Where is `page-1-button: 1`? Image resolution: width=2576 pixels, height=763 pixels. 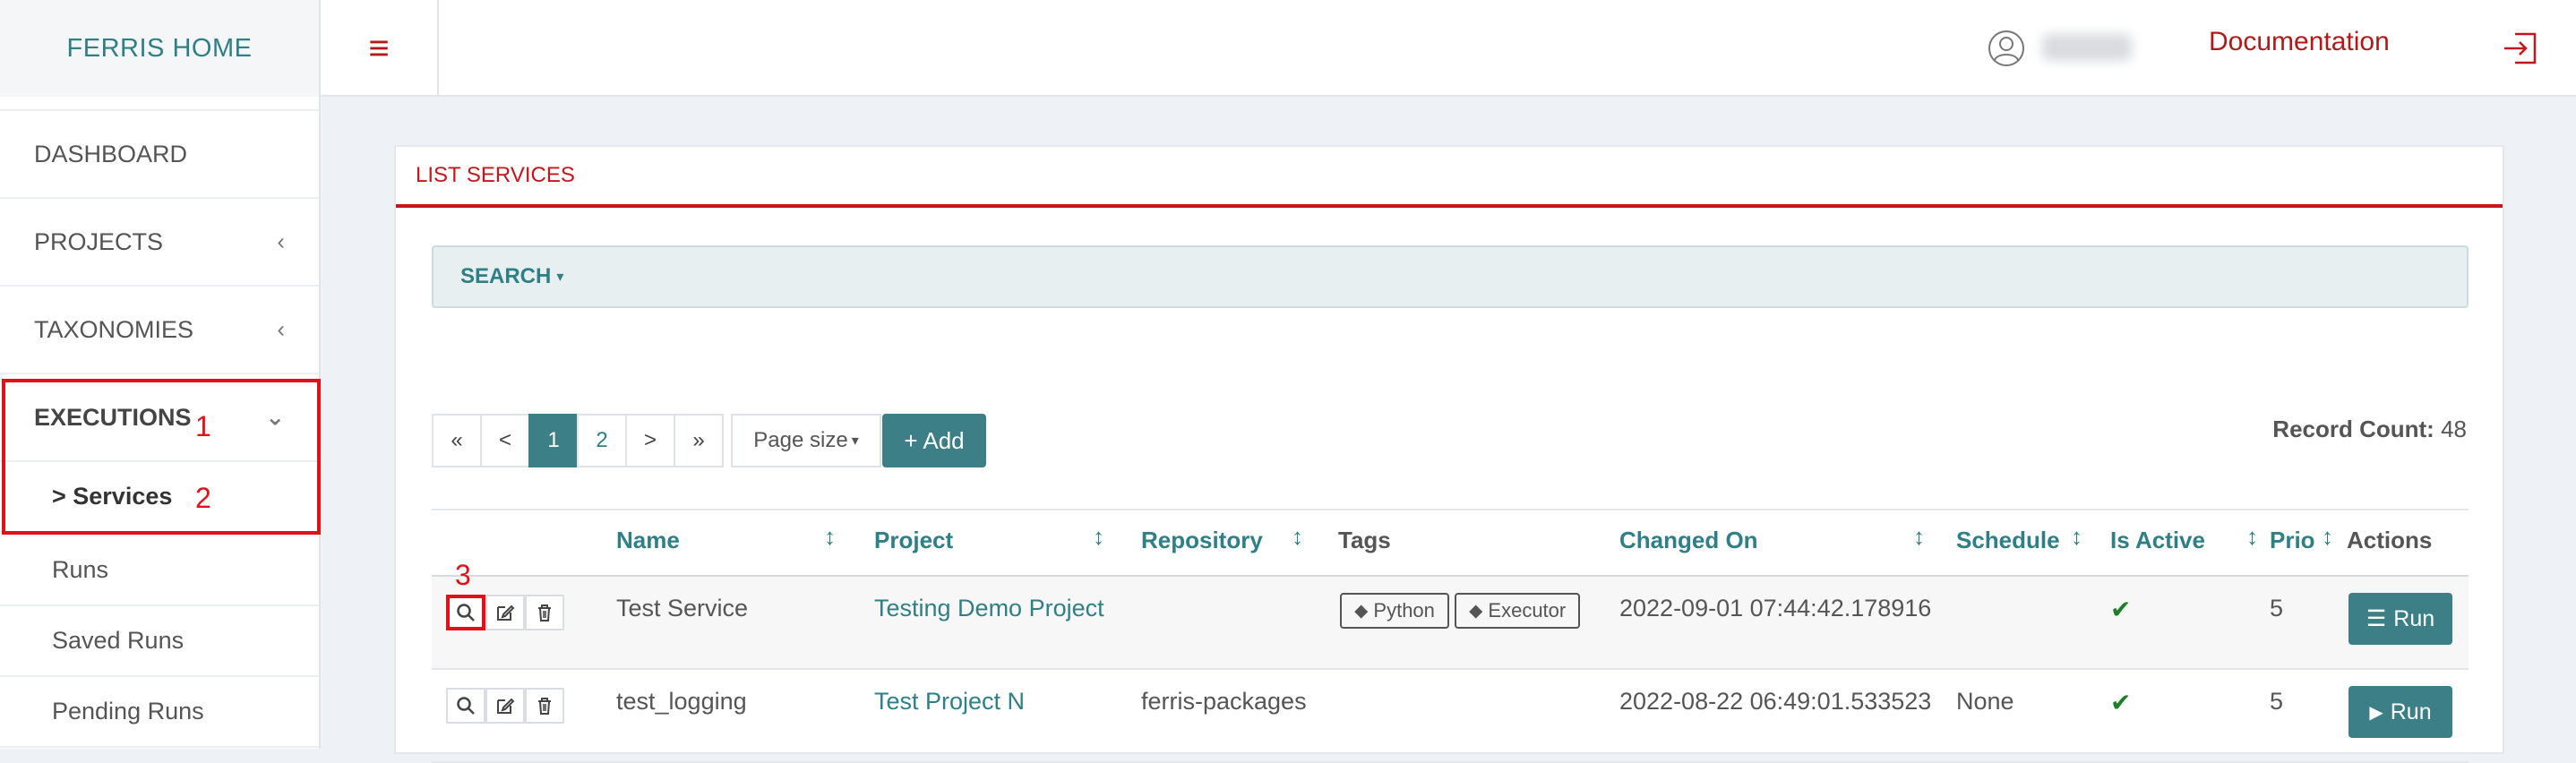
page-1-button: 1 is located at coordinates (553, 440).